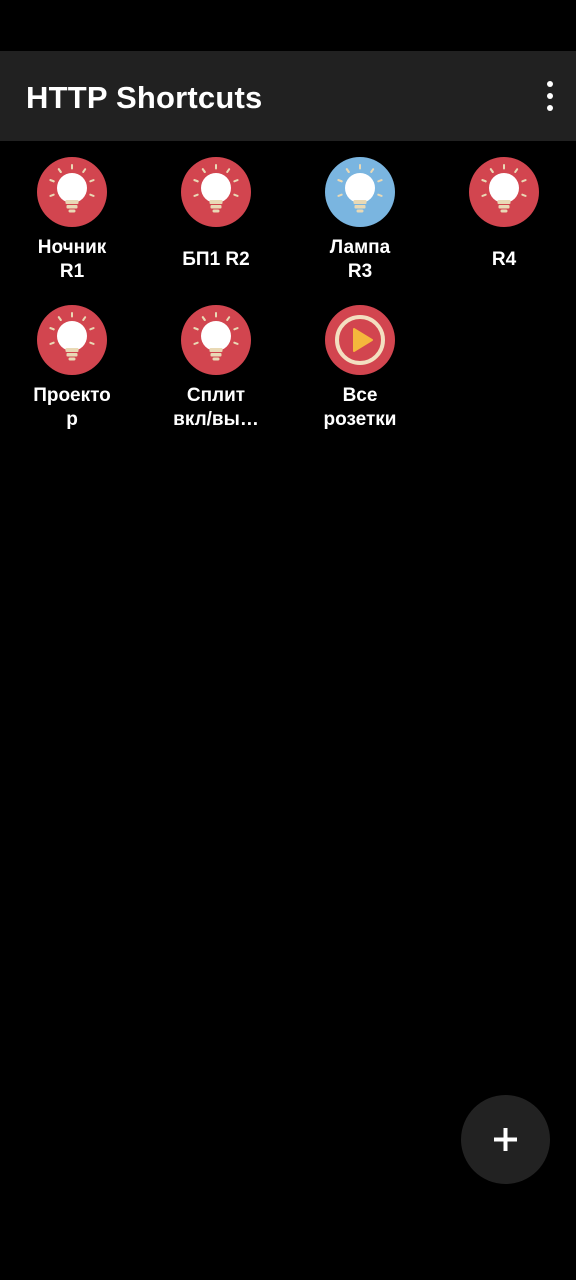 This screenshot has height=1280, width=576. I want to click on shortcut-tile: Все розетки, so click(360, 363).